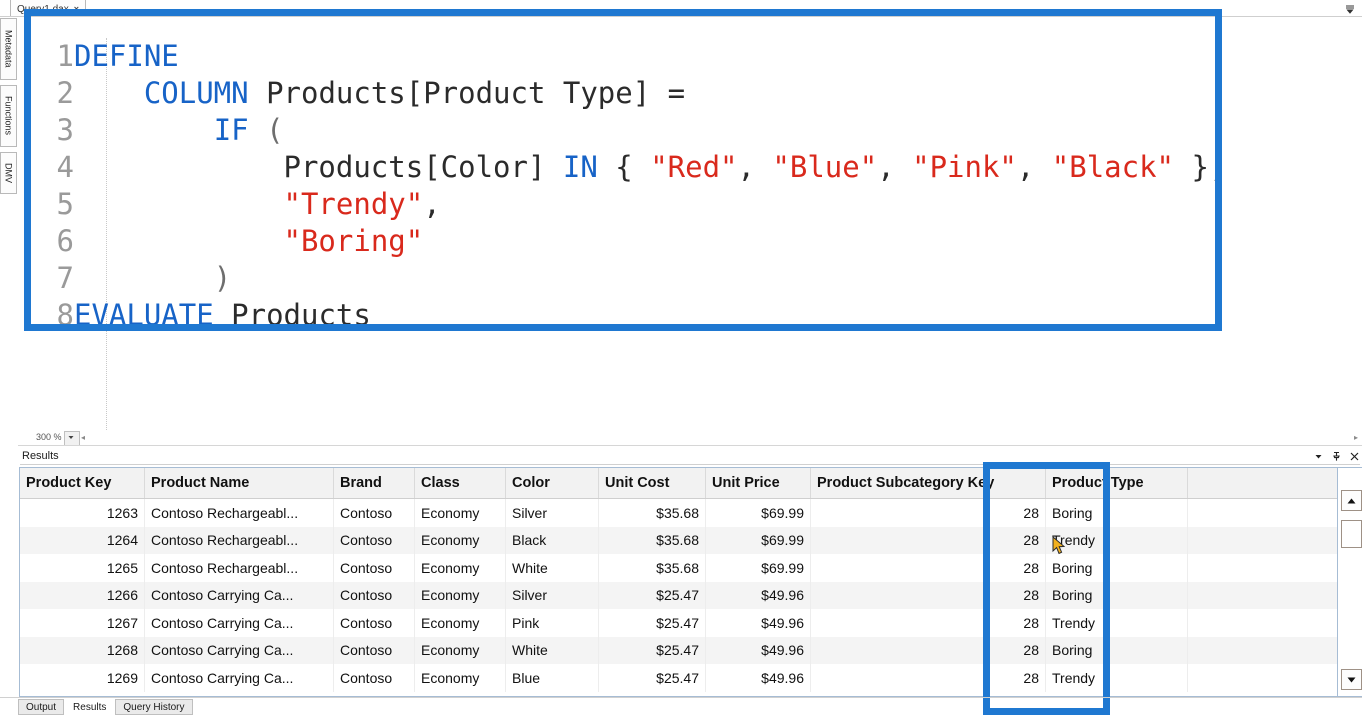  I want to click on cell-product-key: 1264, so click(82, 540).